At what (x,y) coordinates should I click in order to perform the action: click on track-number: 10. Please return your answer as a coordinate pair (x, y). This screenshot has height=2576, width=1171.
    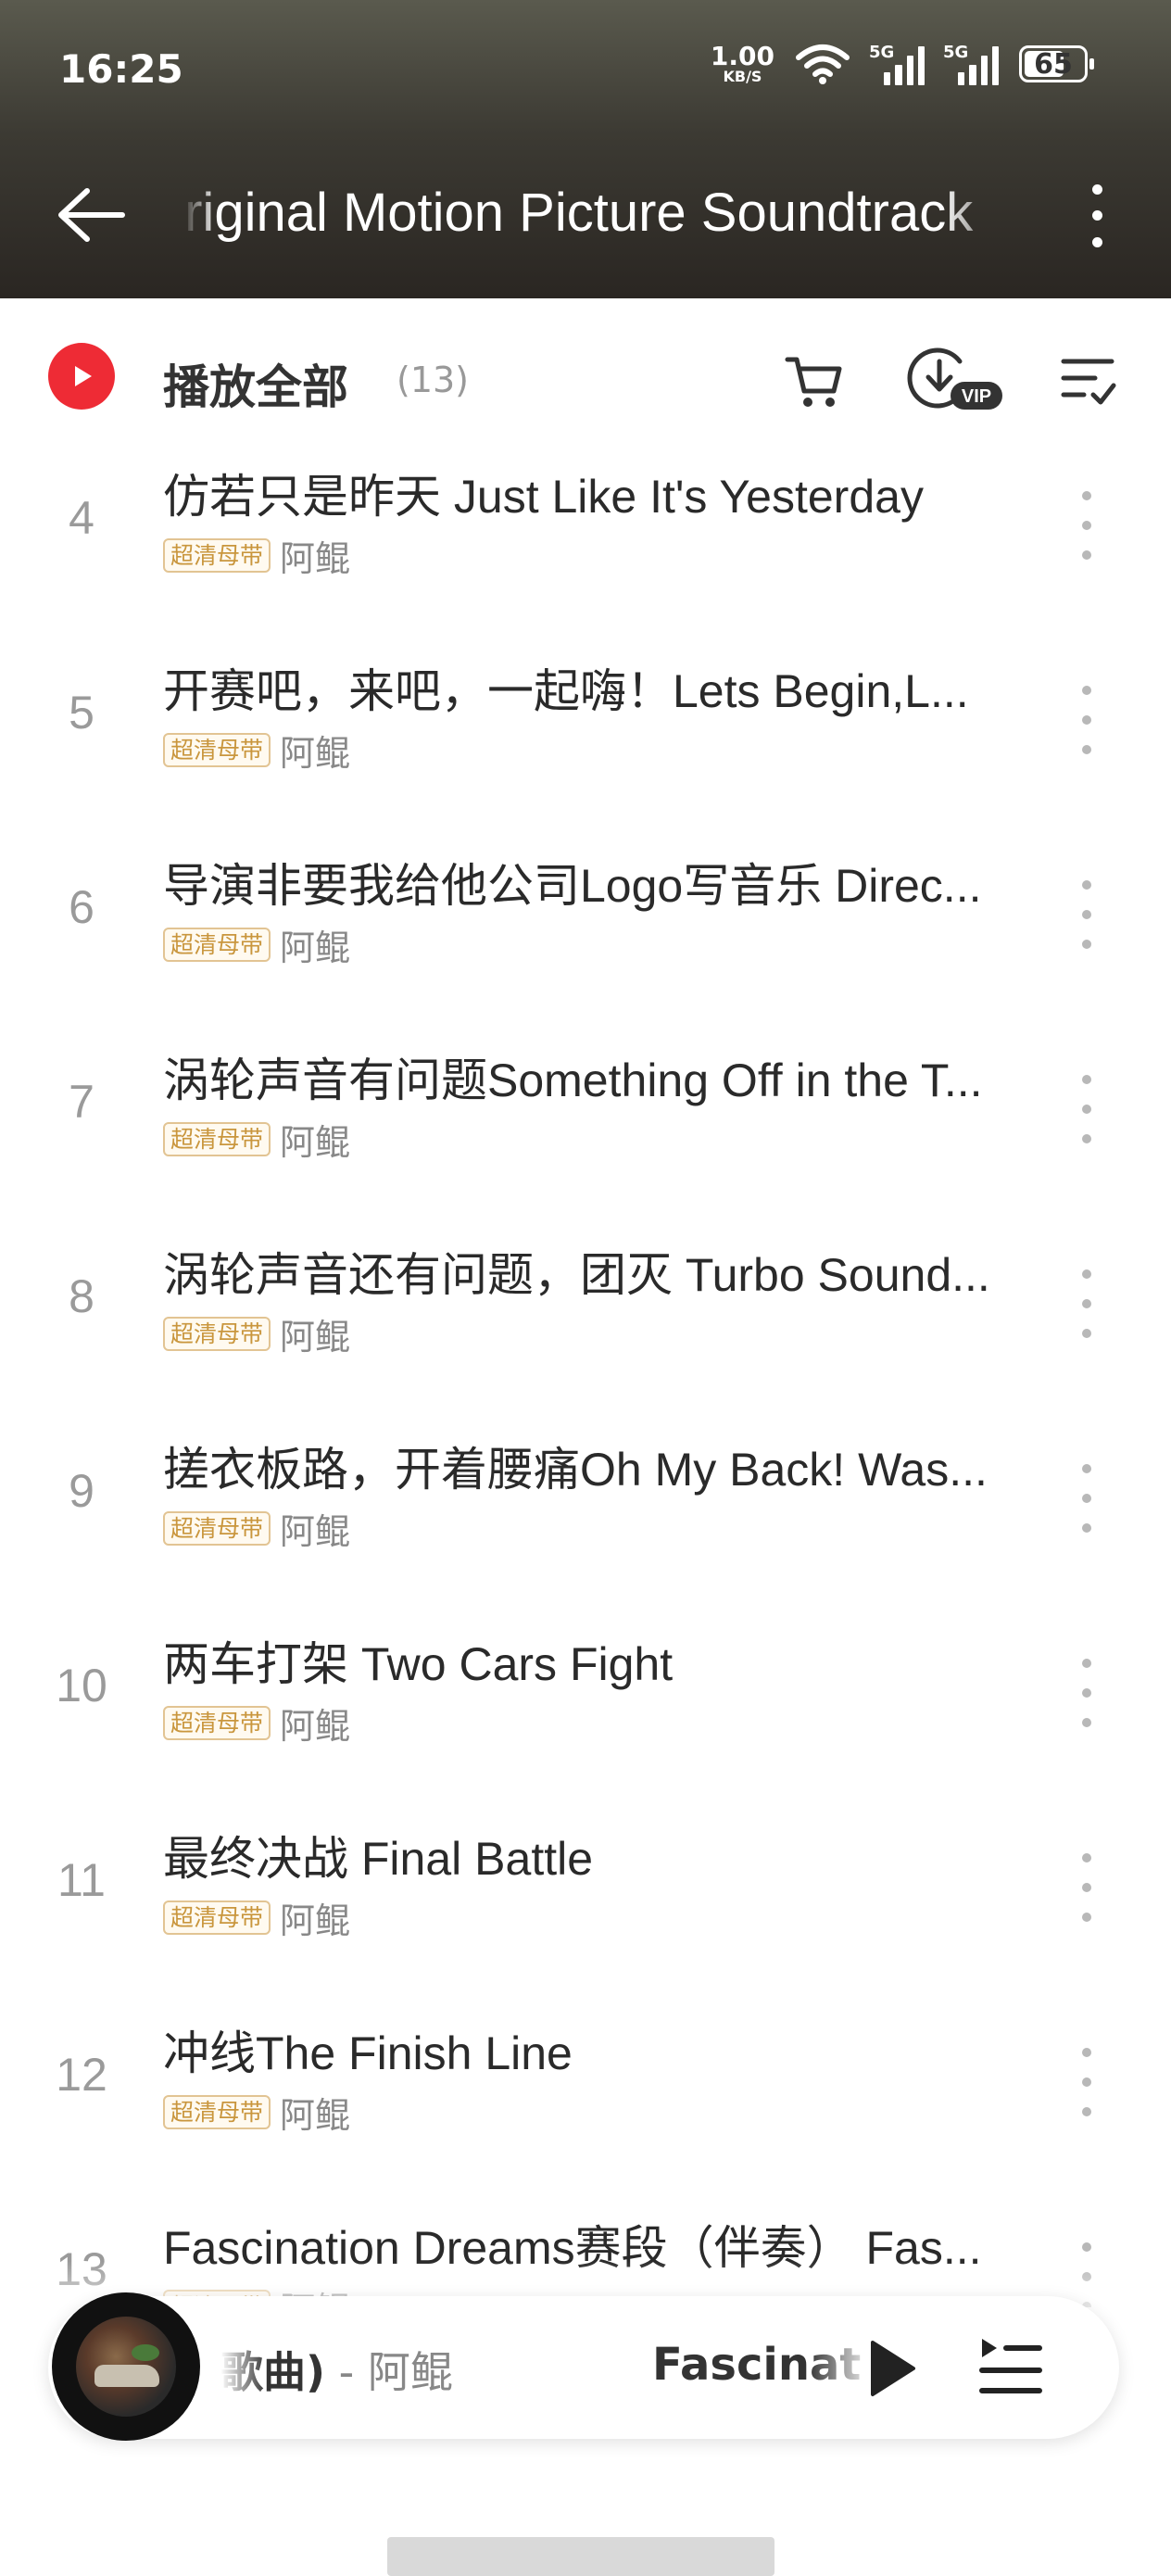
    Looking at the image, I should click on (82, 1686).